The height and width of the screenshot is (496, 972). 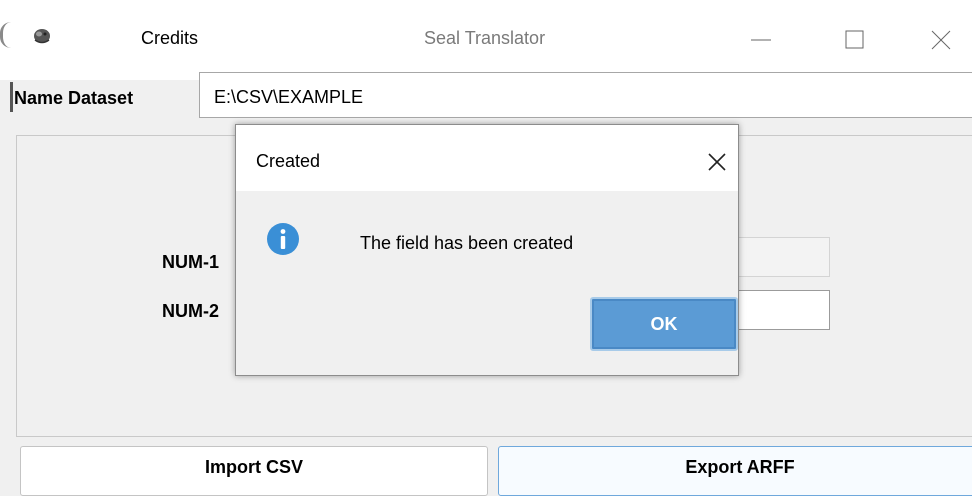 What do you see at coordinates (283, 239) in the screenshot?
I see `info-icon` at bounding box center [283, 239].